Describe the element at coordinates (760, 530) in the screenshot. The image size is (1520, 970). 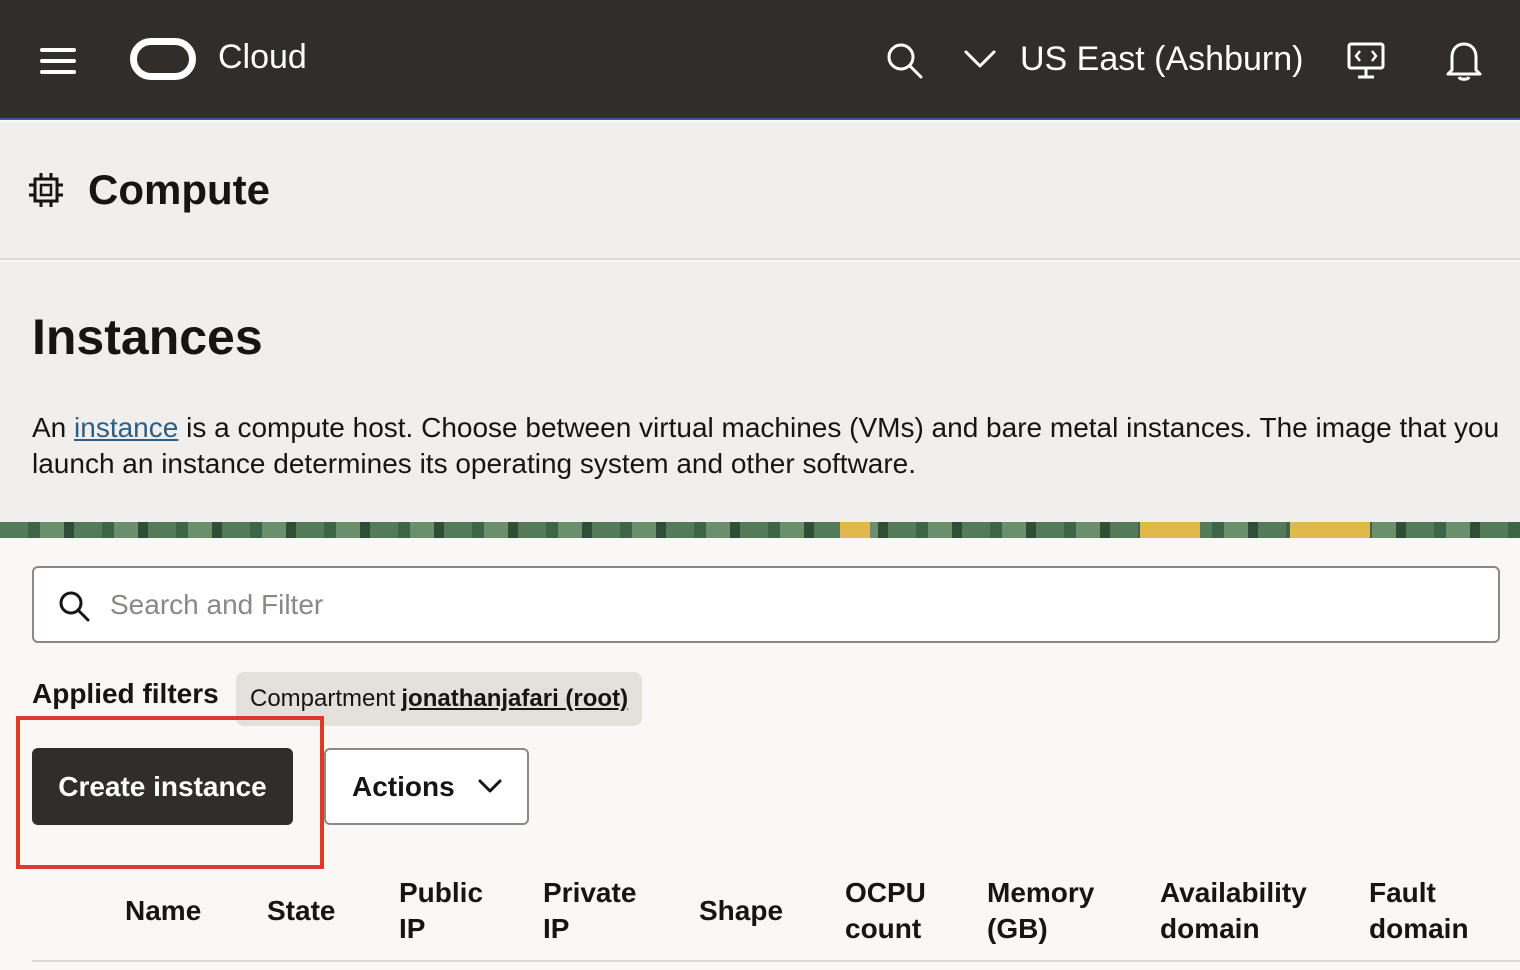
I see `decorative-banner` at that location.